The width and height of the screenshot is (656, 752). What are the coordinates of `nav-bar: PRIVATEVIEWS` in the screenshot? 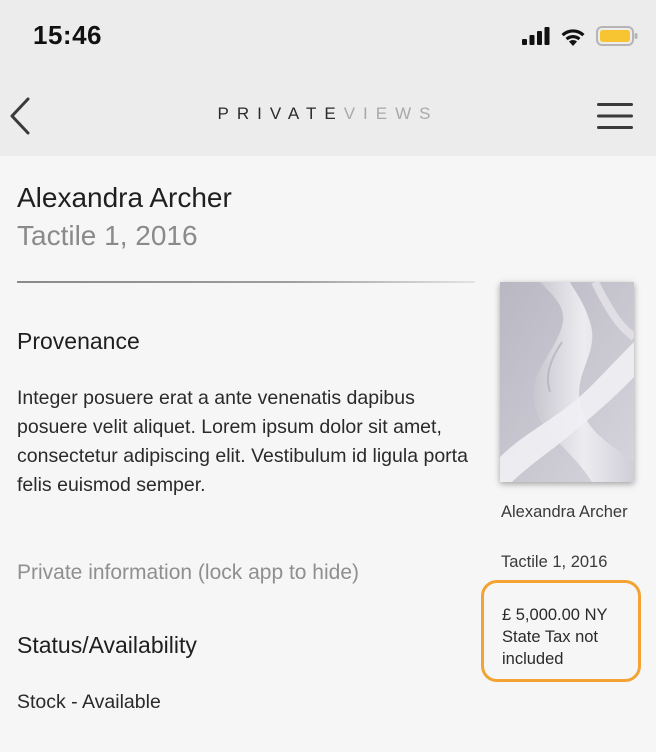 It's located at (328, 116).